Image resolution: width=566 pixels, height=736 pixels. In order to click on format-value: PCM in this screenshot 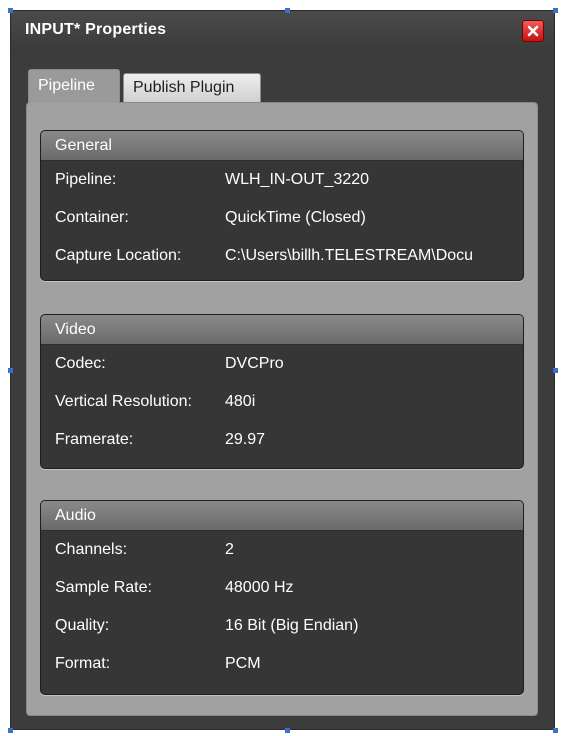, I will do `click(243, 663)`.